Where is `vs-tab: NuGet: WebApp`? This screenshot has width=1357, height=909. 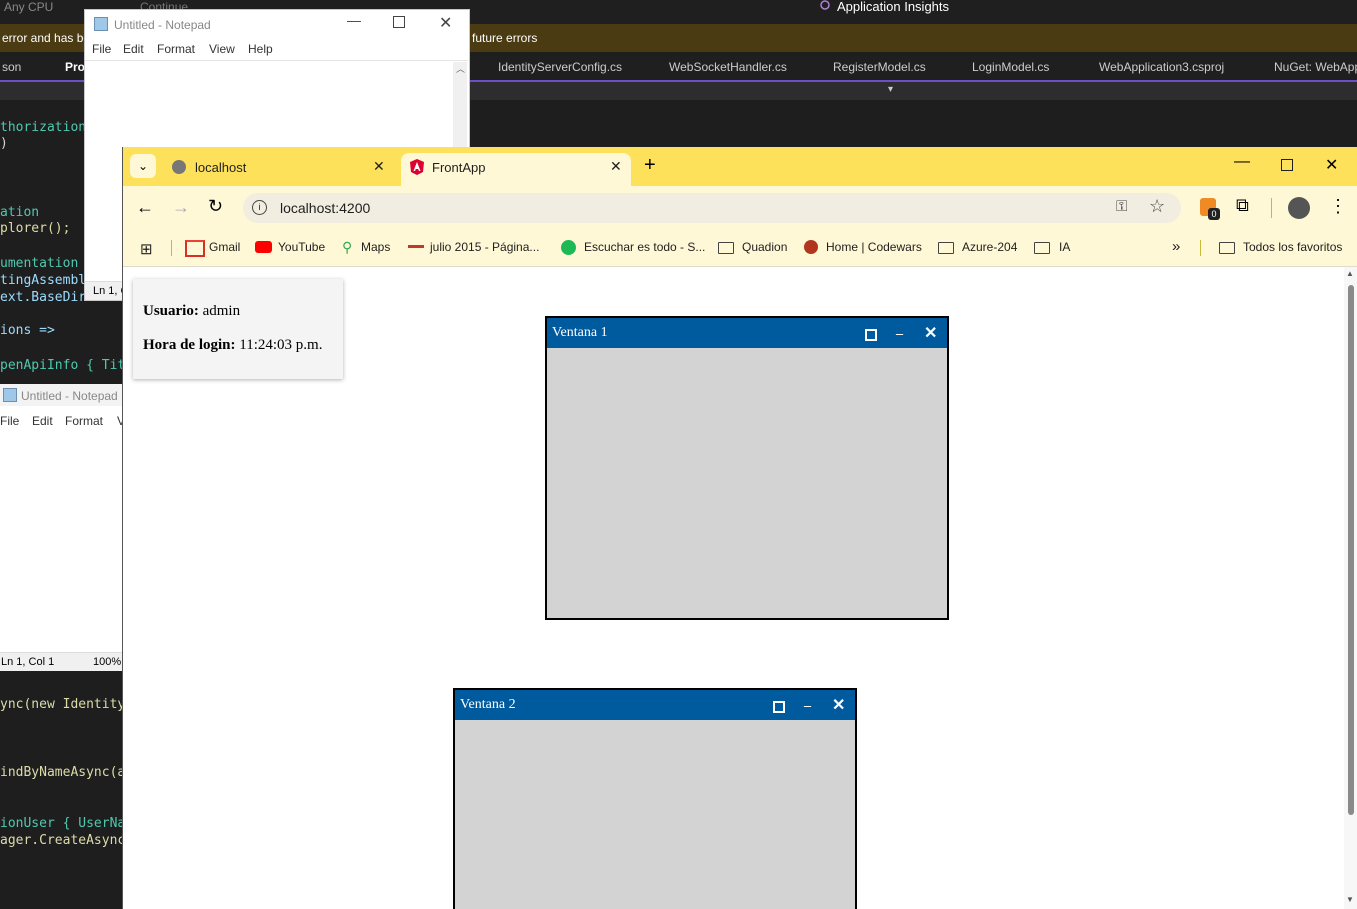
vs-tab: NuGet: WebApp is located at coordinates (1315, 67).